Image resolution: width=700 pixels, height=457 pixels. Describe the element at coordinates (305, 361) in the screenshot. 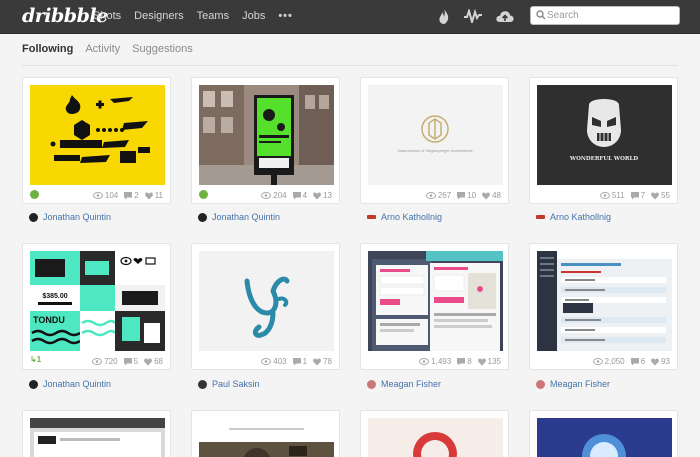

I see `comment-count: 1` at that location.